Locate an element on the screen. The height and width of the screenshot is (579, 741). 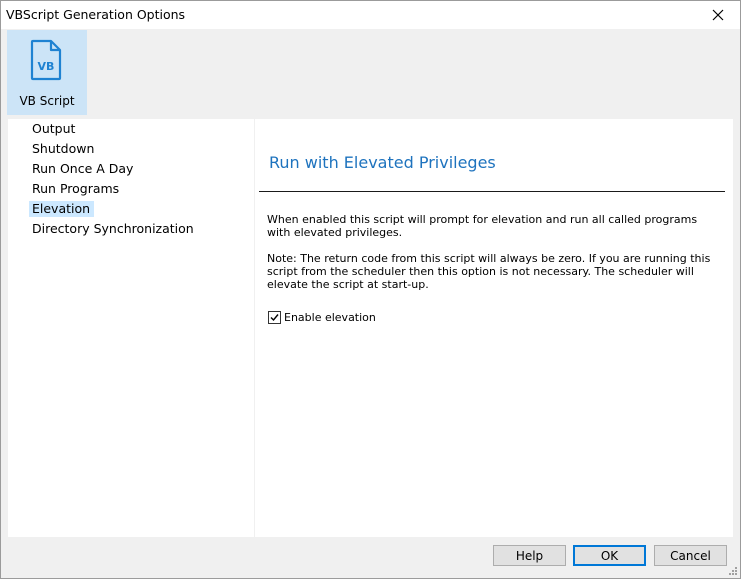
resize-grip-icon is located at coordinates (733, 571).